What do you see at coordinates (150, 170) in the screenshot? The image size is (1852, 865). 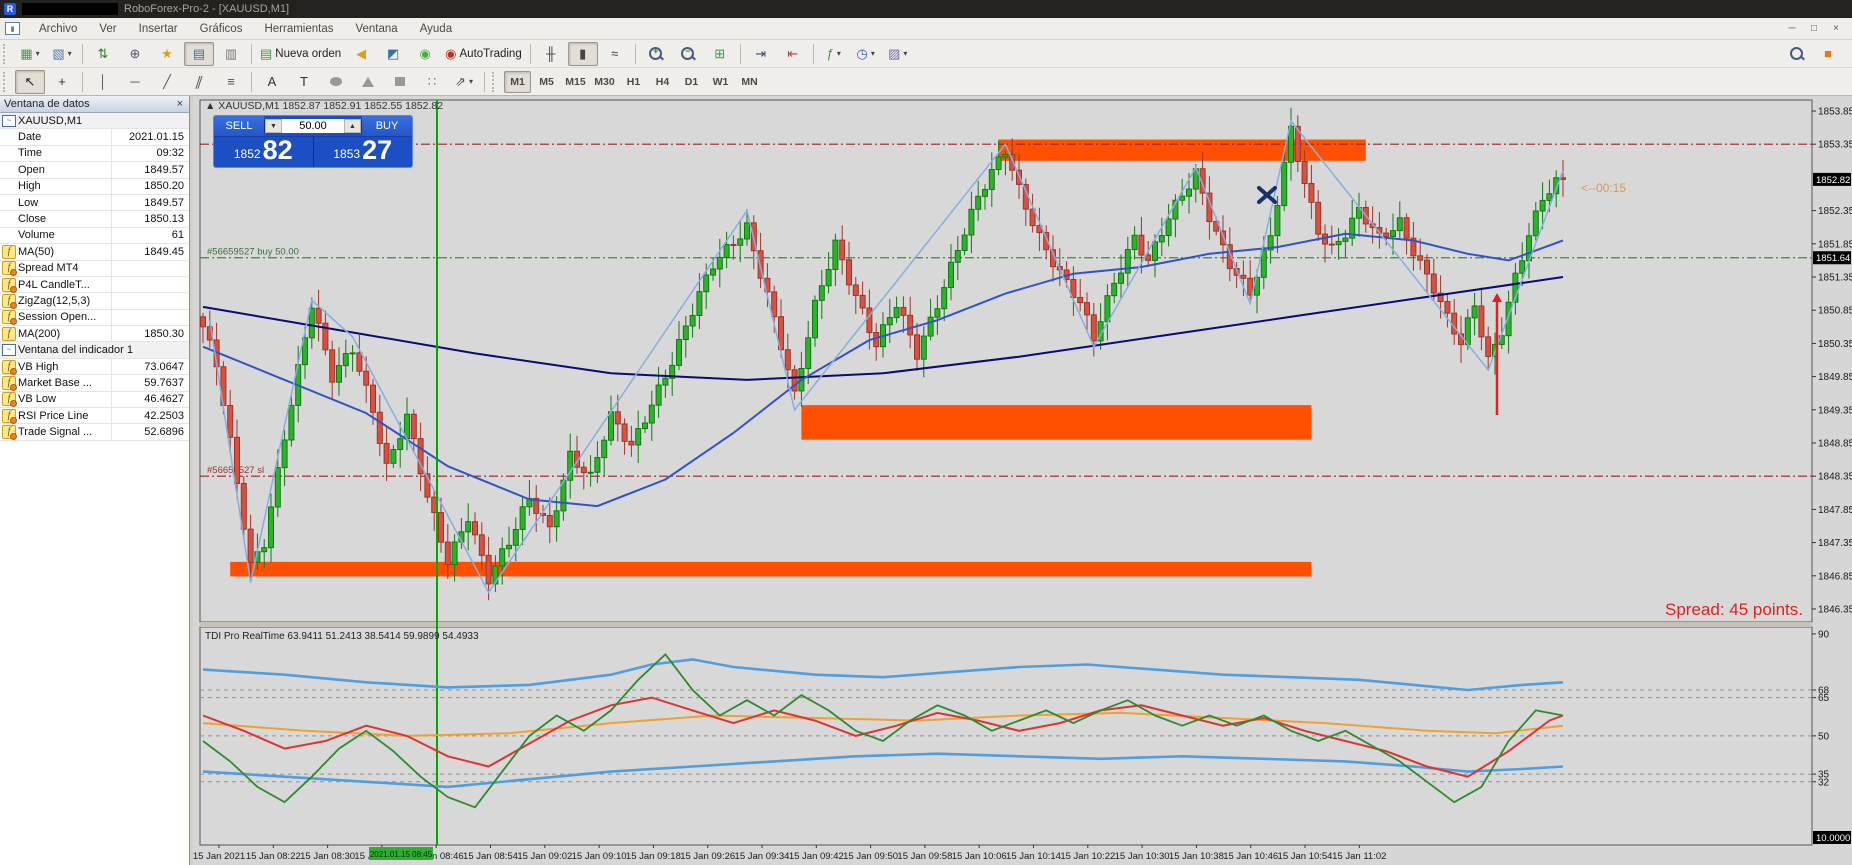 I see `row-value: 1849.57` at bounding box center [150, 170].